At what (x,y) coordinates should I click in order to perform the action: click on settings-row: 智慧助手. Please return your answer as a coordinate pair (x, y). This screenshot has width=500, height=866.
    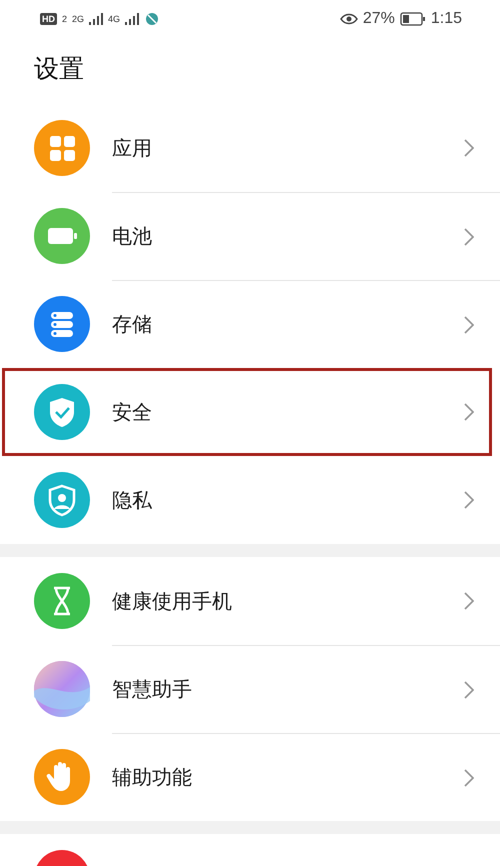
    Looking at the image, I should click on (250, 689).